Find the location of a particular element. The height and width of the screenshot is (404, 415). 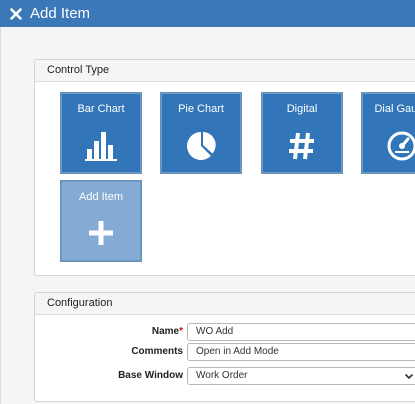

base-window-value: Work Order is located at coordinates (222, 375).